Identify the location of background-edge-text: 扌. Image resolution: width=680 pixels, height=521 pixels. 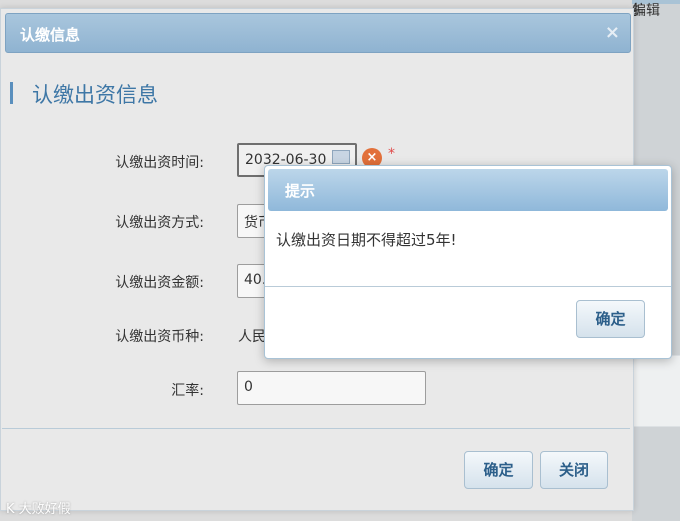
(639, 11).